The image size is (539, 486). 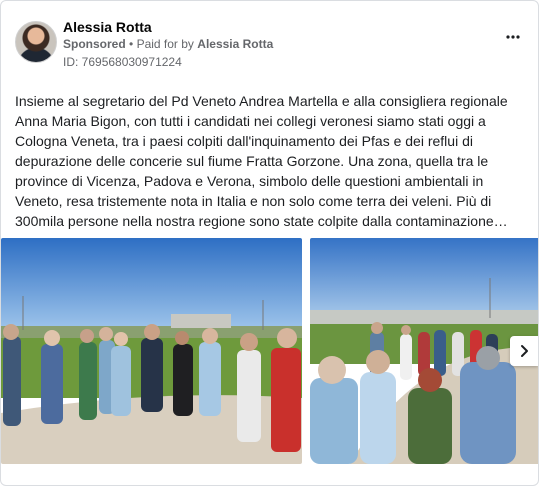 I want to click on chevron-right-icon, so click(x=524, y=351).